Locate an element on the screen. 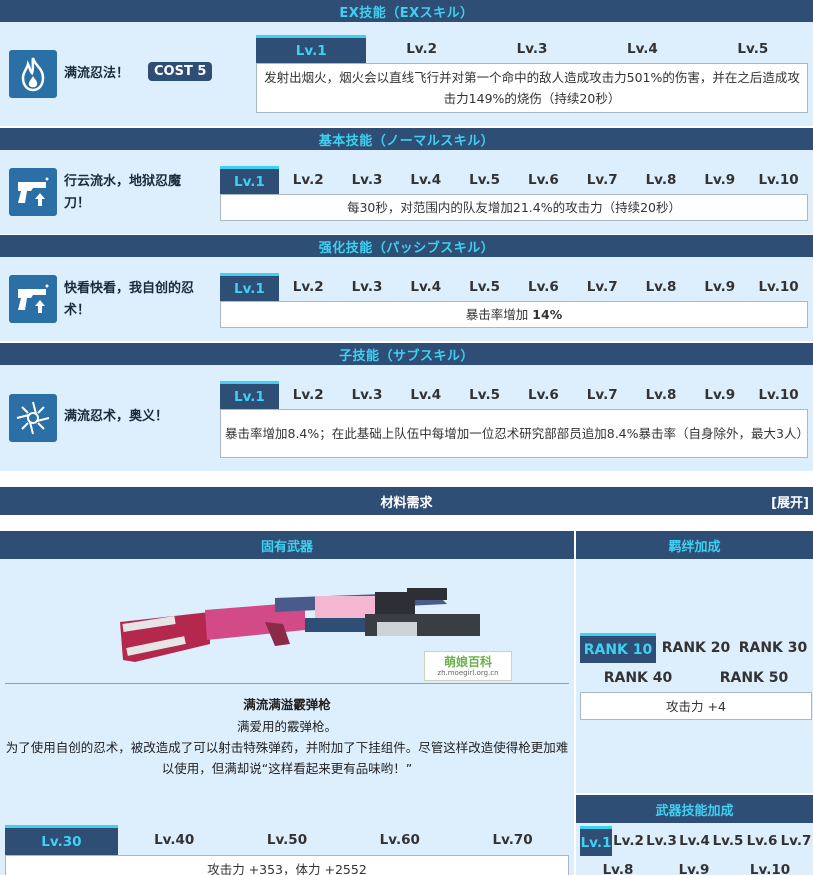 This screenshot has width=813, height=875. normal-skill-description: 每30秒，对范围内的队友增加21.4%的攻击力（持续20秒） is located at coordinates (514, 207).